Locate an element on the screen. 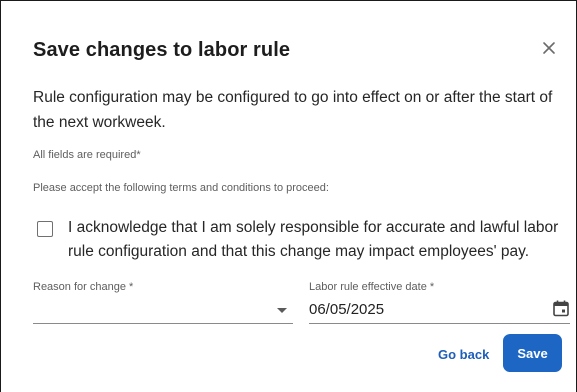  calendar-icon is located at coordinates (561, 308).